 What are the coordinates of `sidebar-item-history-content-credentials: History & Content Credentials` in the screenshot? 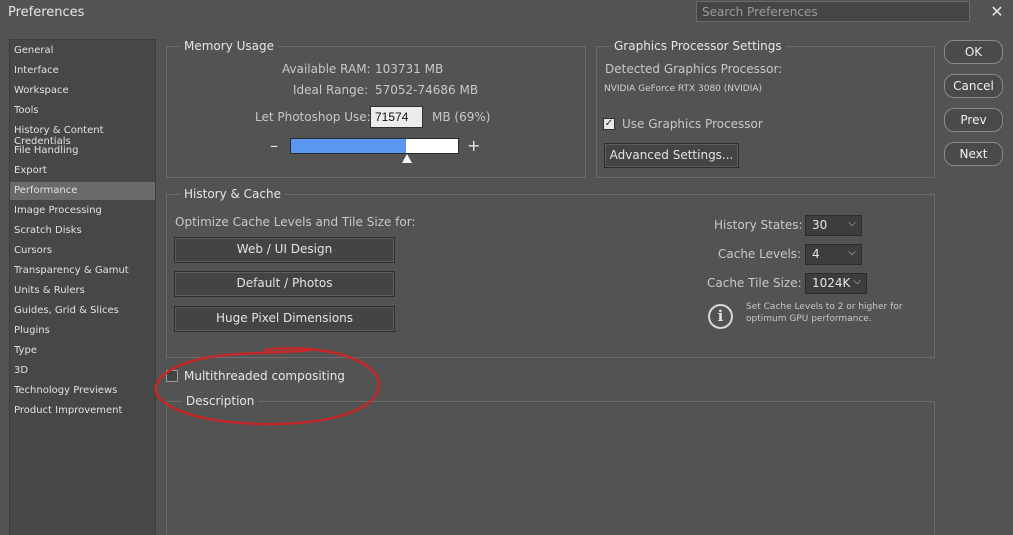 It's located at (82, 134).